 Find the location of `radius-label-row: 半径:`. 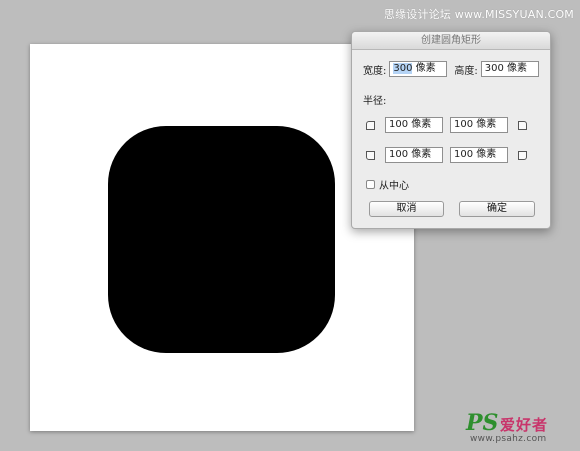

radius-label-row: 半径: is located at coordinates (374, 99).